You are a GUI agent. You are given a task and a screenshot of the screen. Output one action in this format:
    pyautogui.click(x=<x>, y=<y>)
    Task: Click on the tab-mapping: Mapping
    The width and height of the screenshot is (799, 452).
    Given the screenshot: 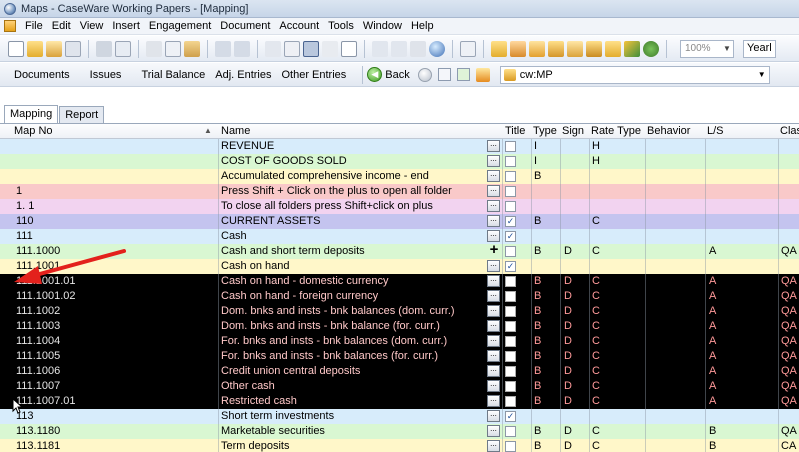 What is the action you would take?
    pyautogui.click(x=31, y=114)
    